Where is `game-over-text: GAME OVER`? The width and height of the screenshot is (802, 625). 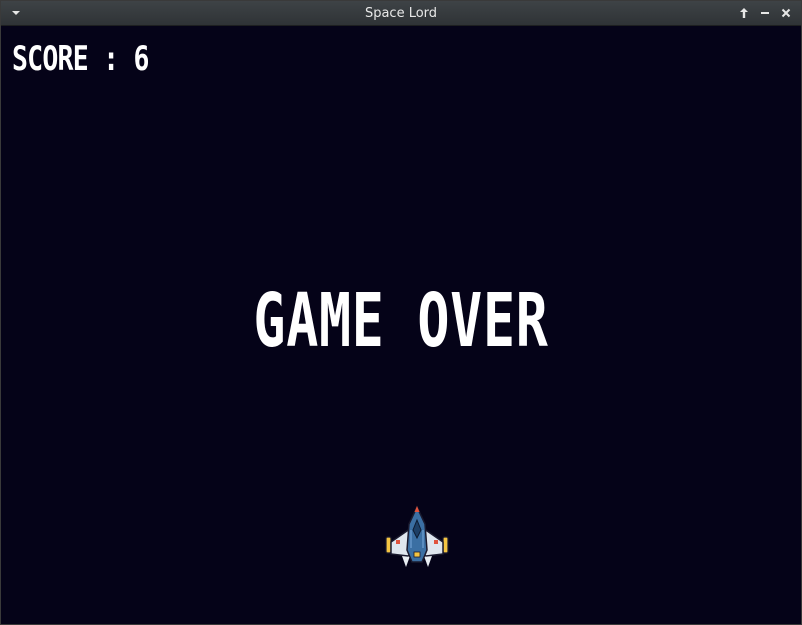 game-over-text: GAME OVER is located at coordinates (401, 321).